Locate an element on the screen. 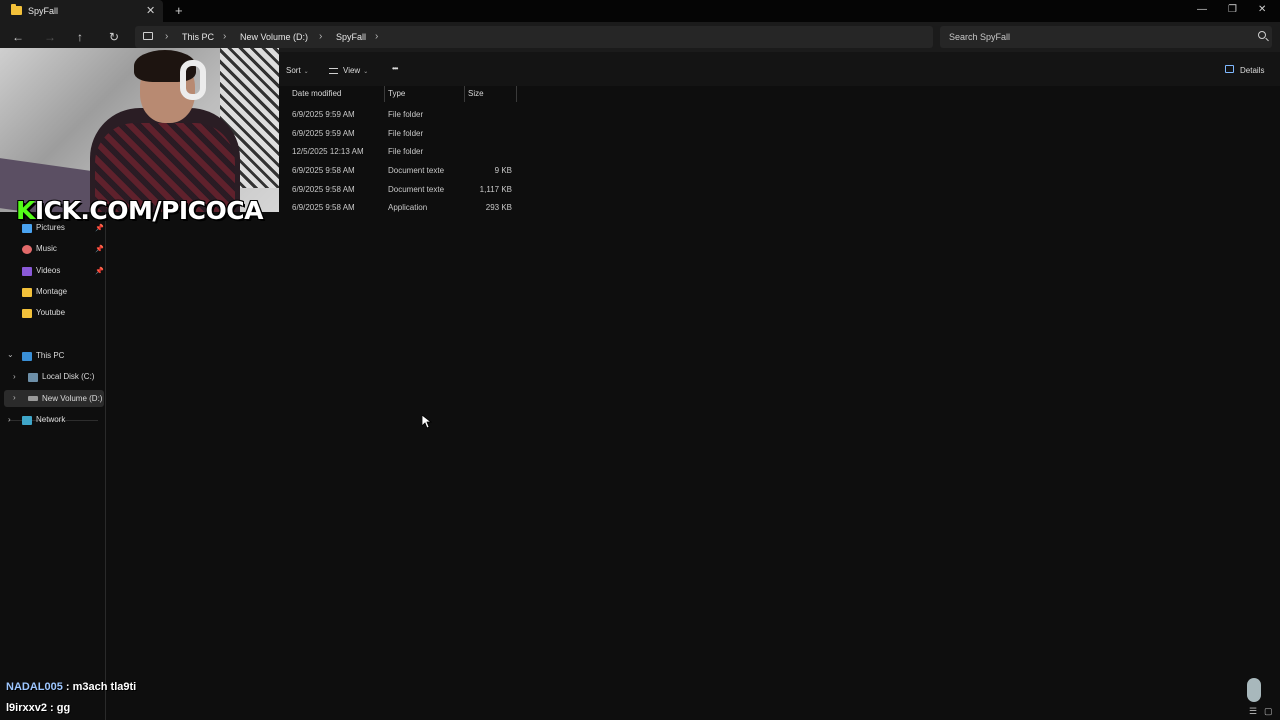 Image resolution: width=1280 pixels, height=720 pixels. type-cell: Application is located at coordinates (408, 207).